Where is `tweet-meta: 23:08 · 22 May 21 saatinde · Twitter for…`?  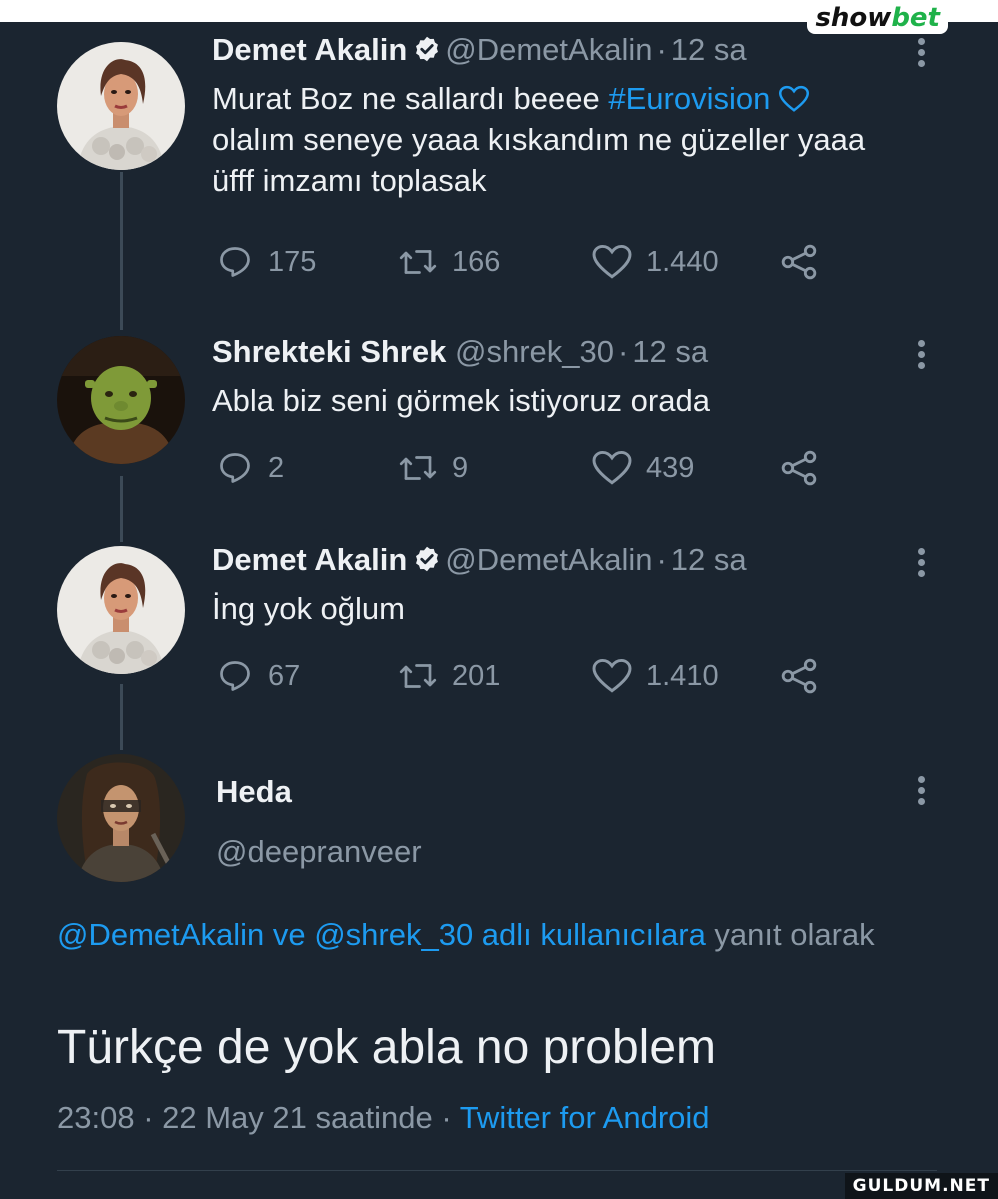
tweet-meta: 23:08 · 22 May 21 saatinde · Twitter for… is located at coordinates (383, 1117).